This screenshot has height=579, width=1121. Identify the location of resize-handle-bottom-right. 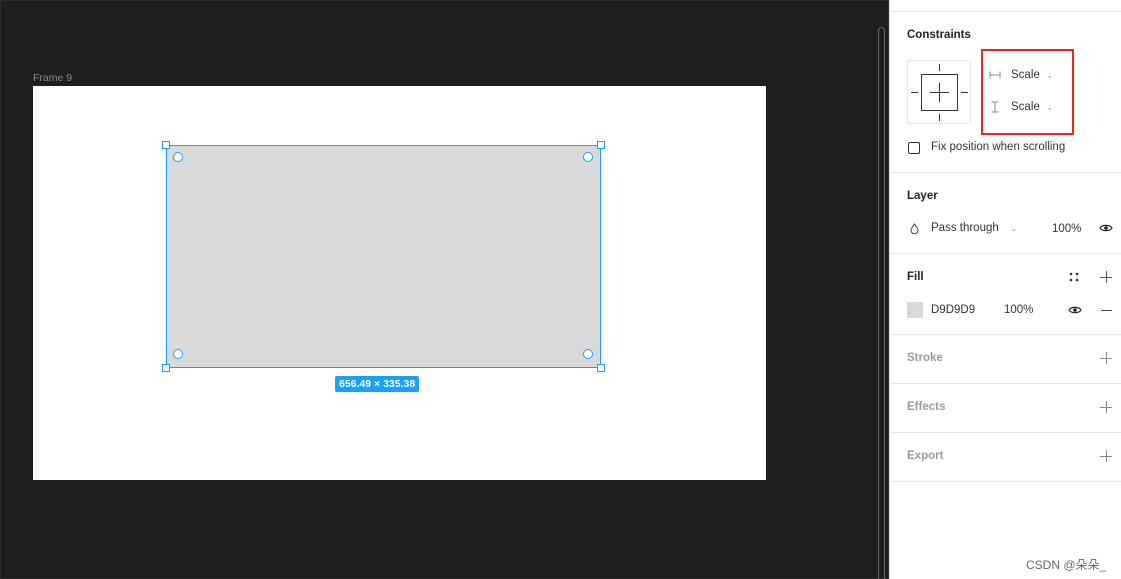
(601, 368).